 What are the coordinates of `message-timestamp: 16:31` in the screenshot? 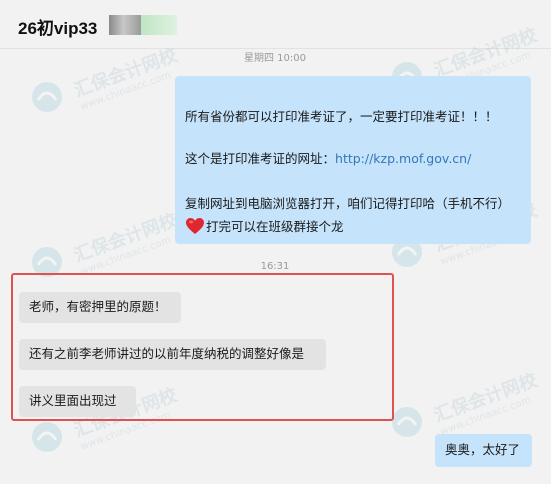 It's located at (275, 266).